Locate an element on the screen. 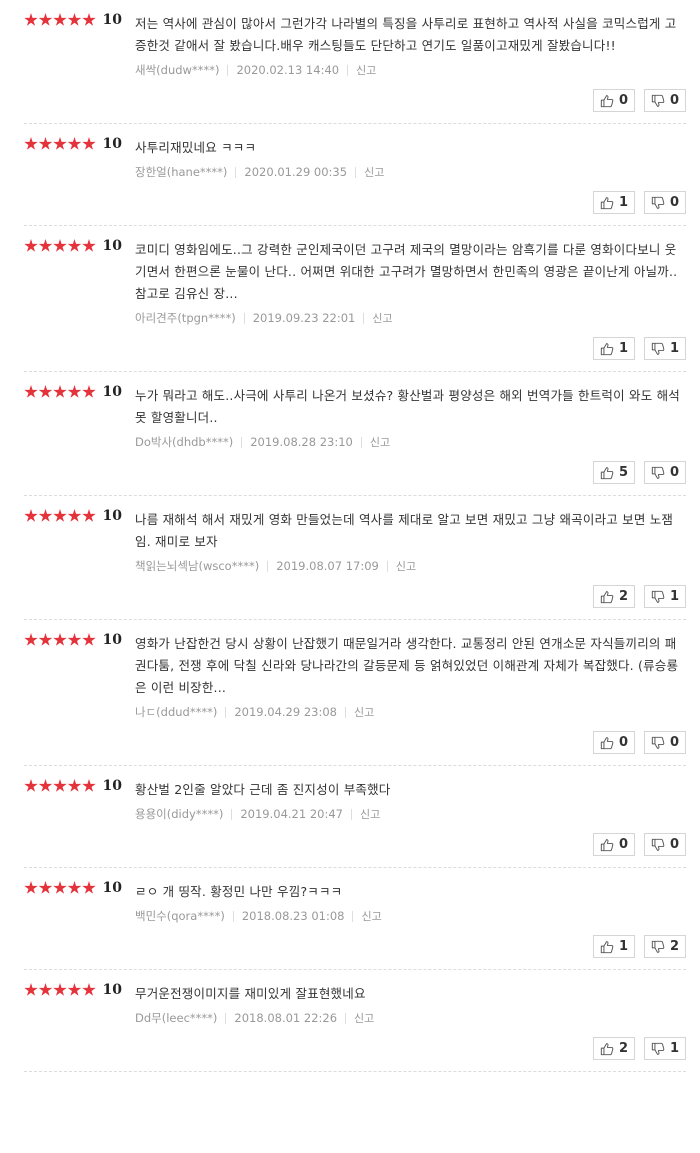 The width and height of the screenshot is (700, 1153). review-meta: Do박사(dhdb****) 2019.08.28 23:10 신고 is located at coordinates (410, 442).